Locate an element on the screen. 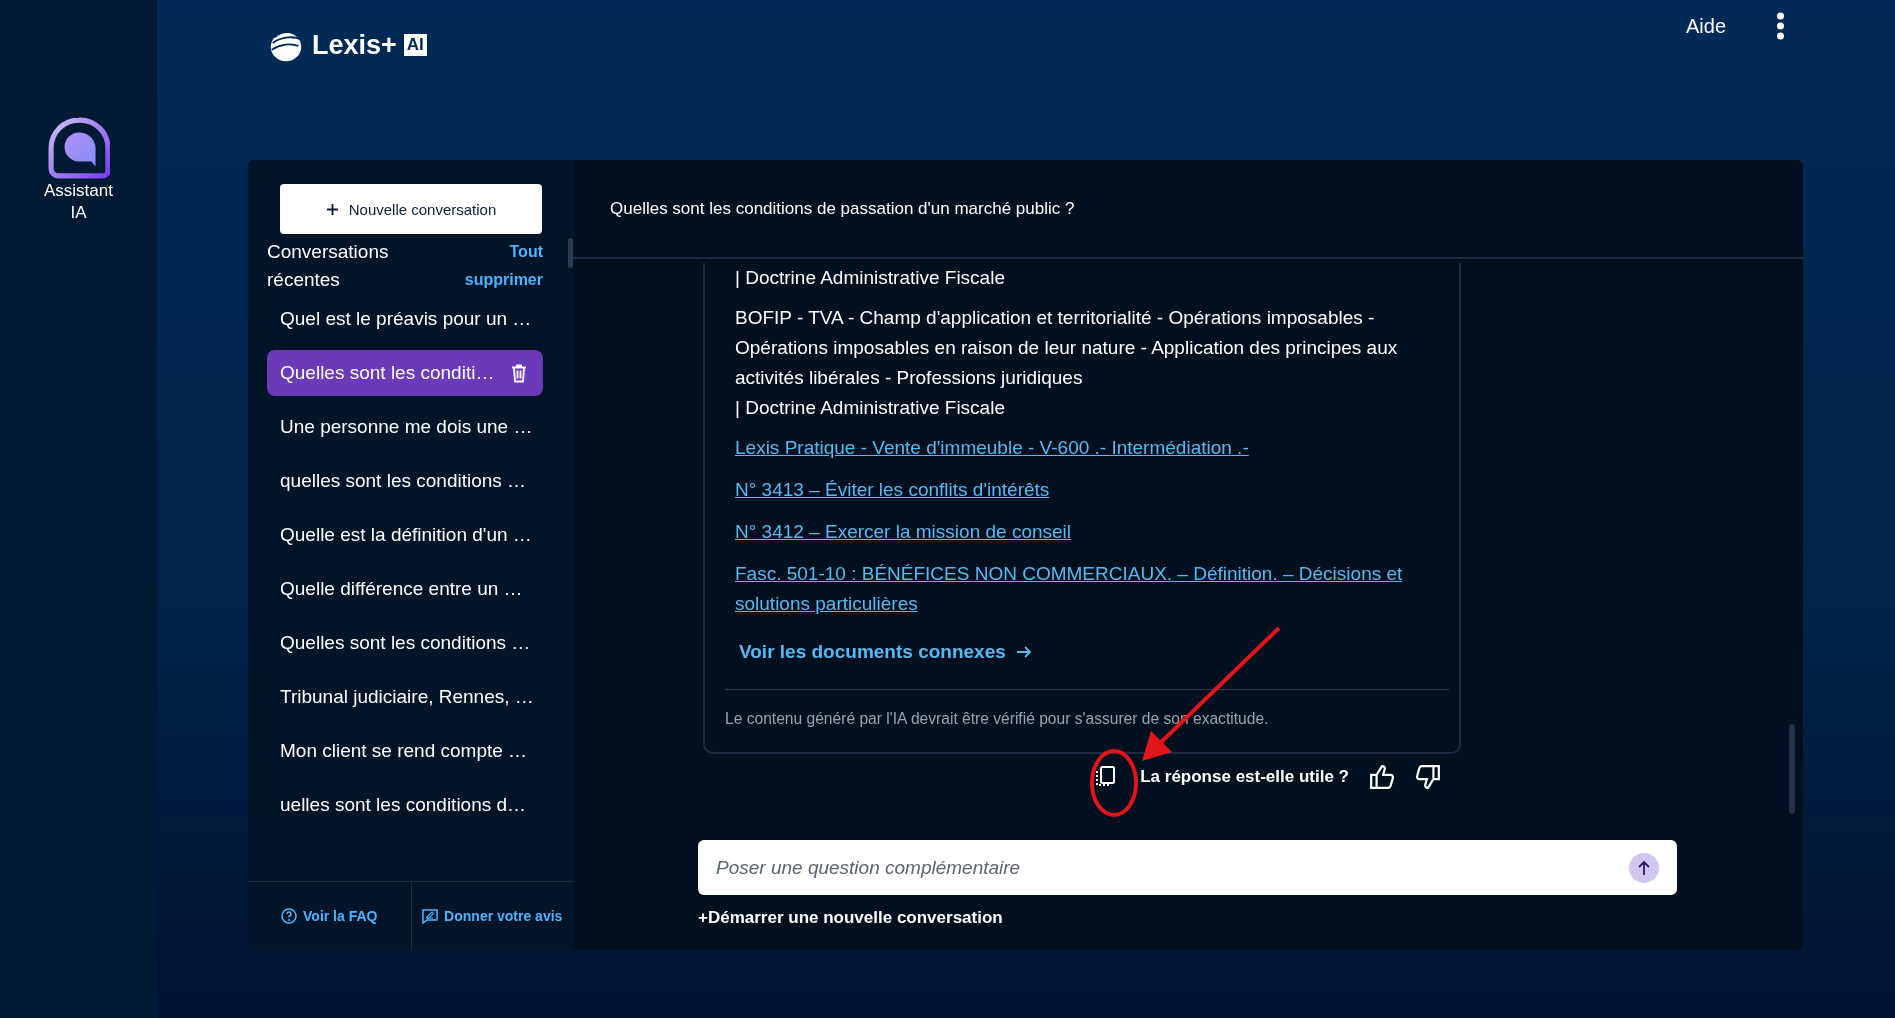 The image size is (1895, 1018). arrow-up-icon is located at coordinates (1644, 867).